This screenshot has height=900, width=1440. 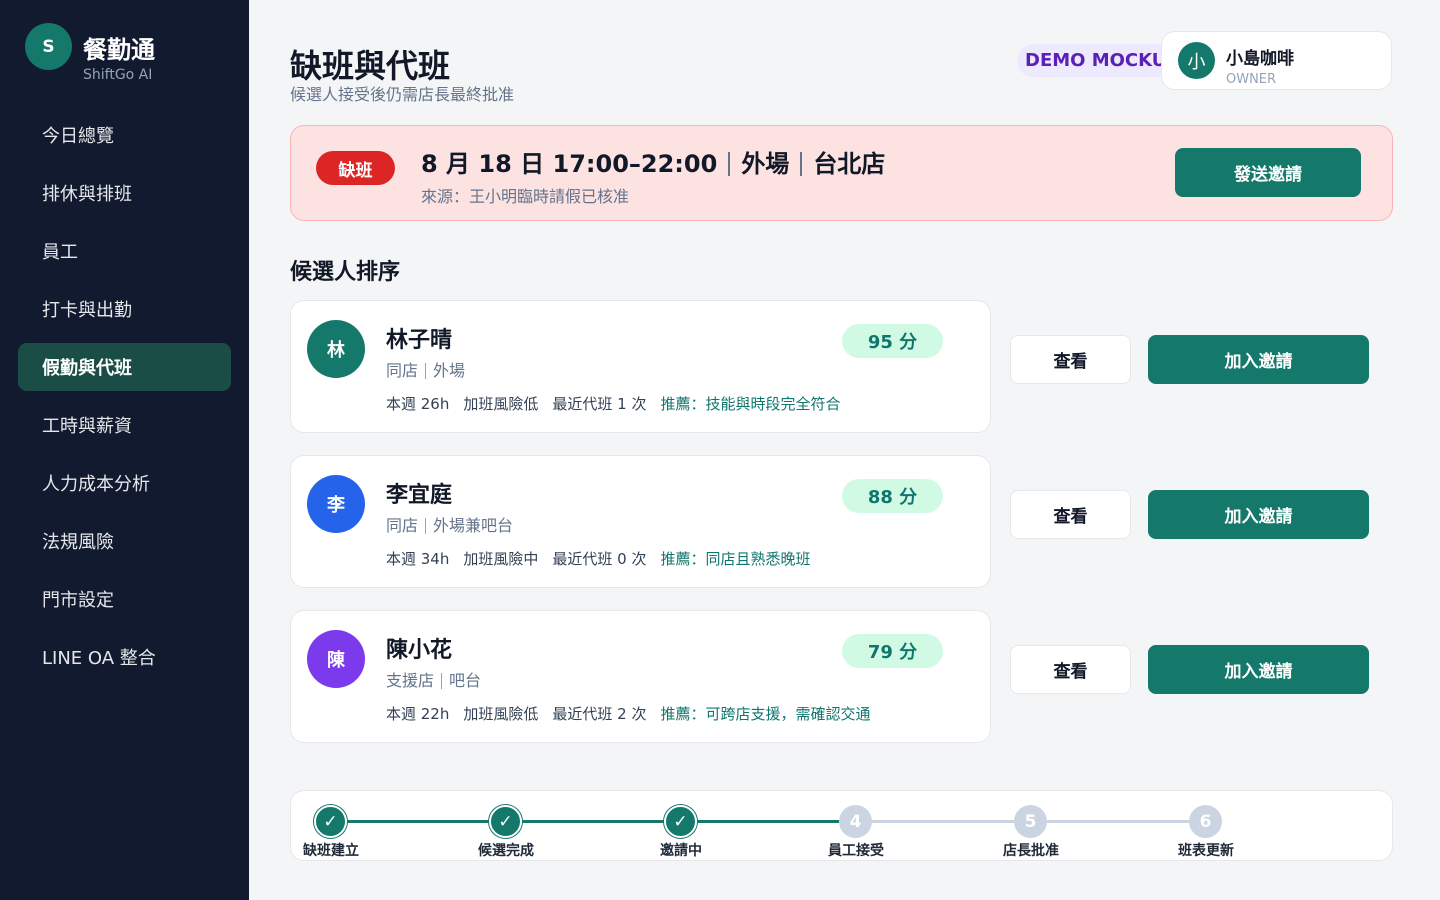 I want to click on recent-cover: 最近代班 2 次, so click(x=599, y=714).